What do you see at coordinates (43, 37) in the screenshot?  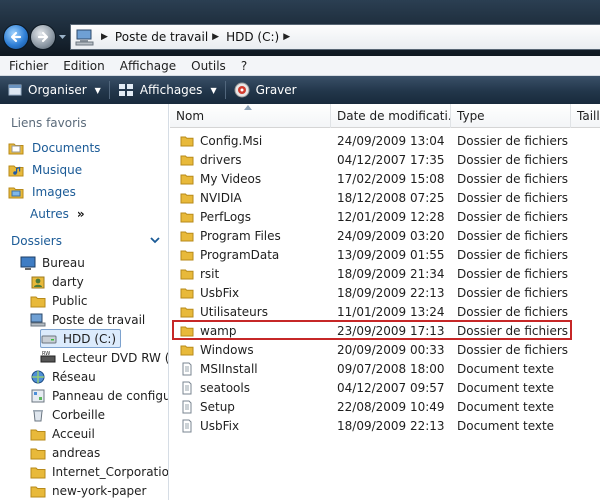 I see `forward-button` at bounding box center [43, 37].